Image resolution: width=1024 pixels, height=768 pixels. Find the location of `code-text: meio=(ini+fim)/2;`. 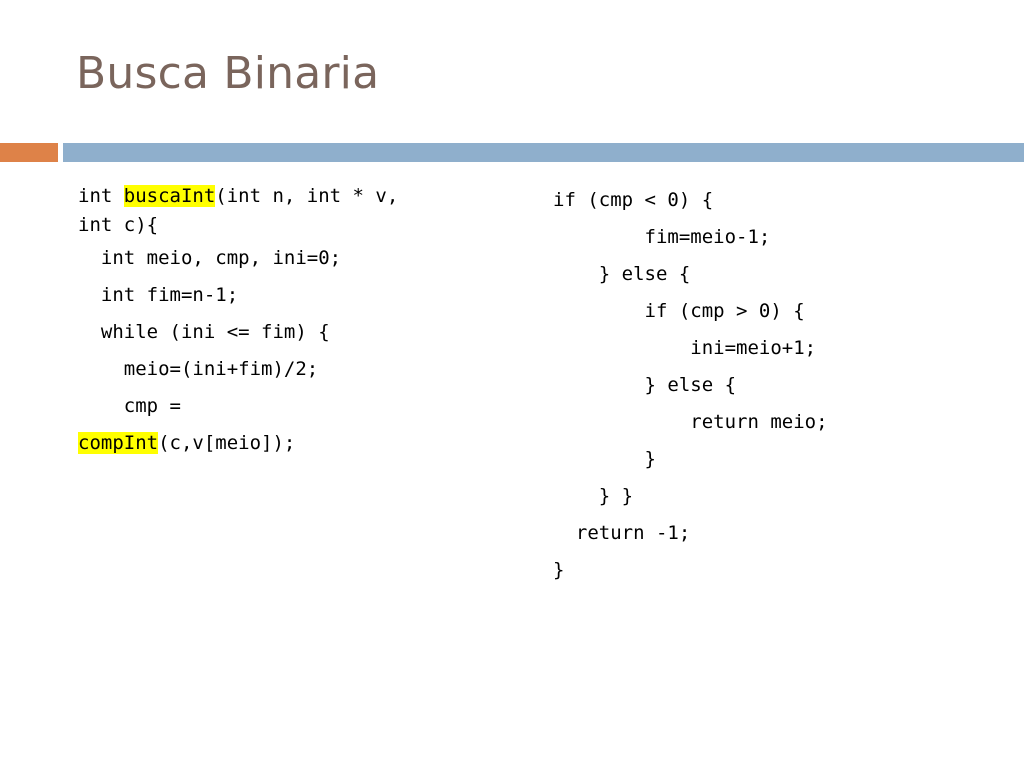

code-text: meio=(ini+fim)/2; is located at coordinates (221, 369).